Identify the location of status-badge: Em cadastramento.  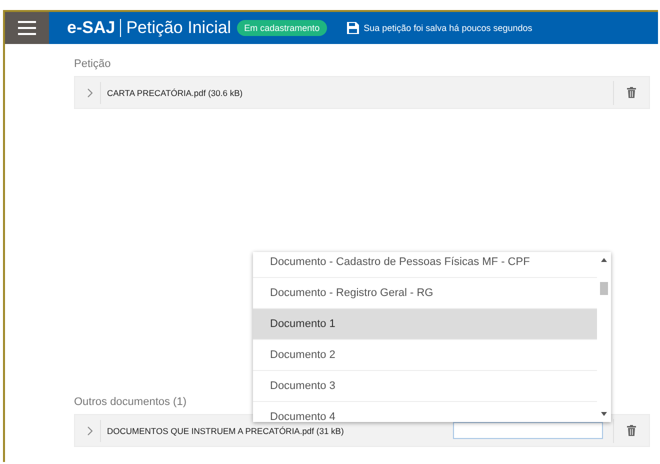
(282, 28).